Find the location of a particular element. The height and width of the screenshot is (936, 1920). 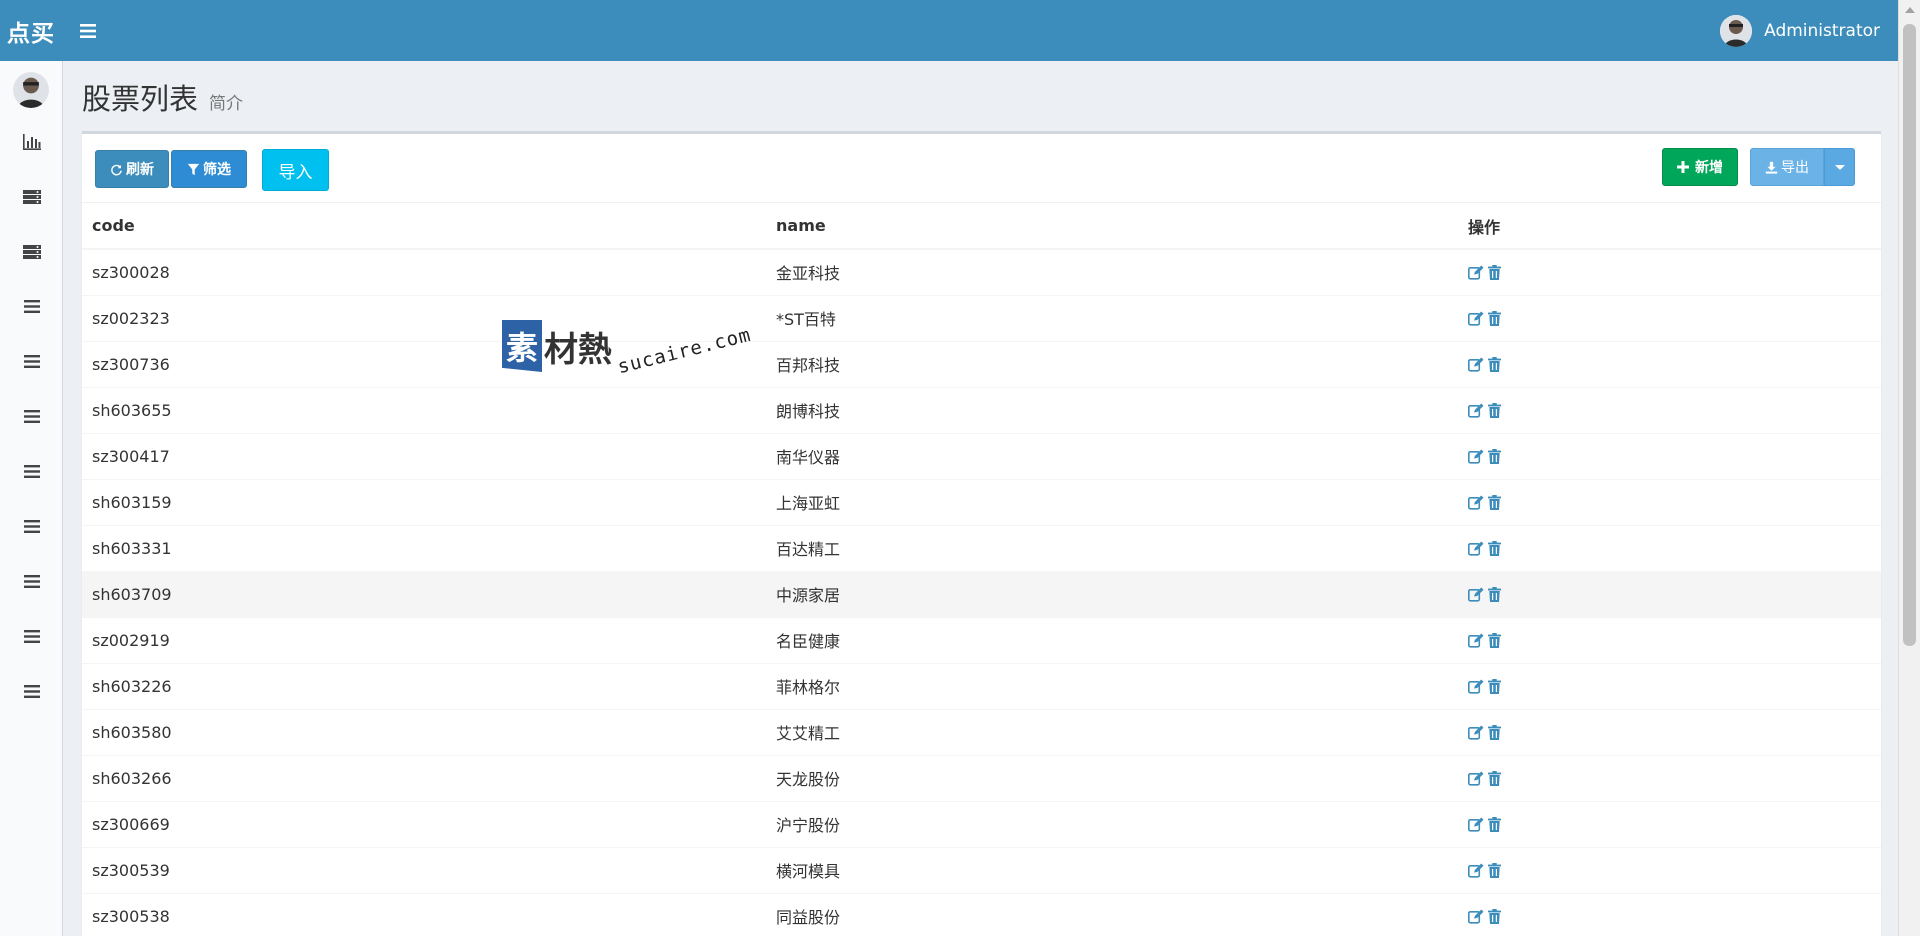

export-dropdown-toggle is located at coordinates (1839, 167).